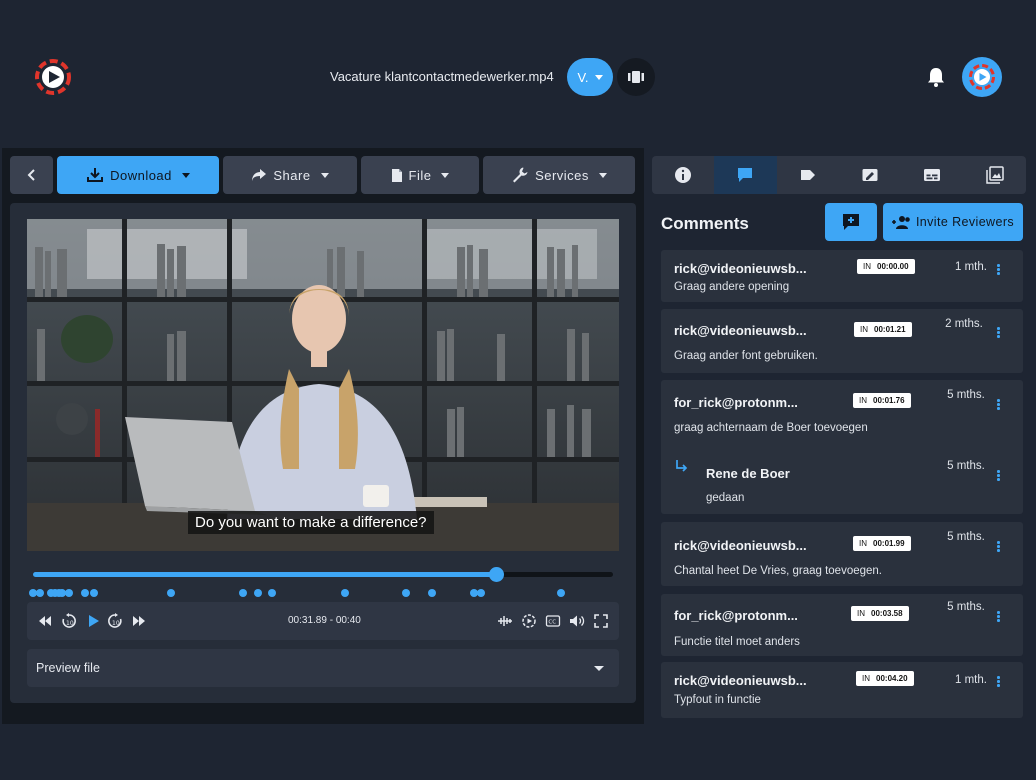 This screenshot has width=1036, height=780. Describe the element at coordinates (116, 623) in the screenshot. I see `svg-text: 10` at that location.